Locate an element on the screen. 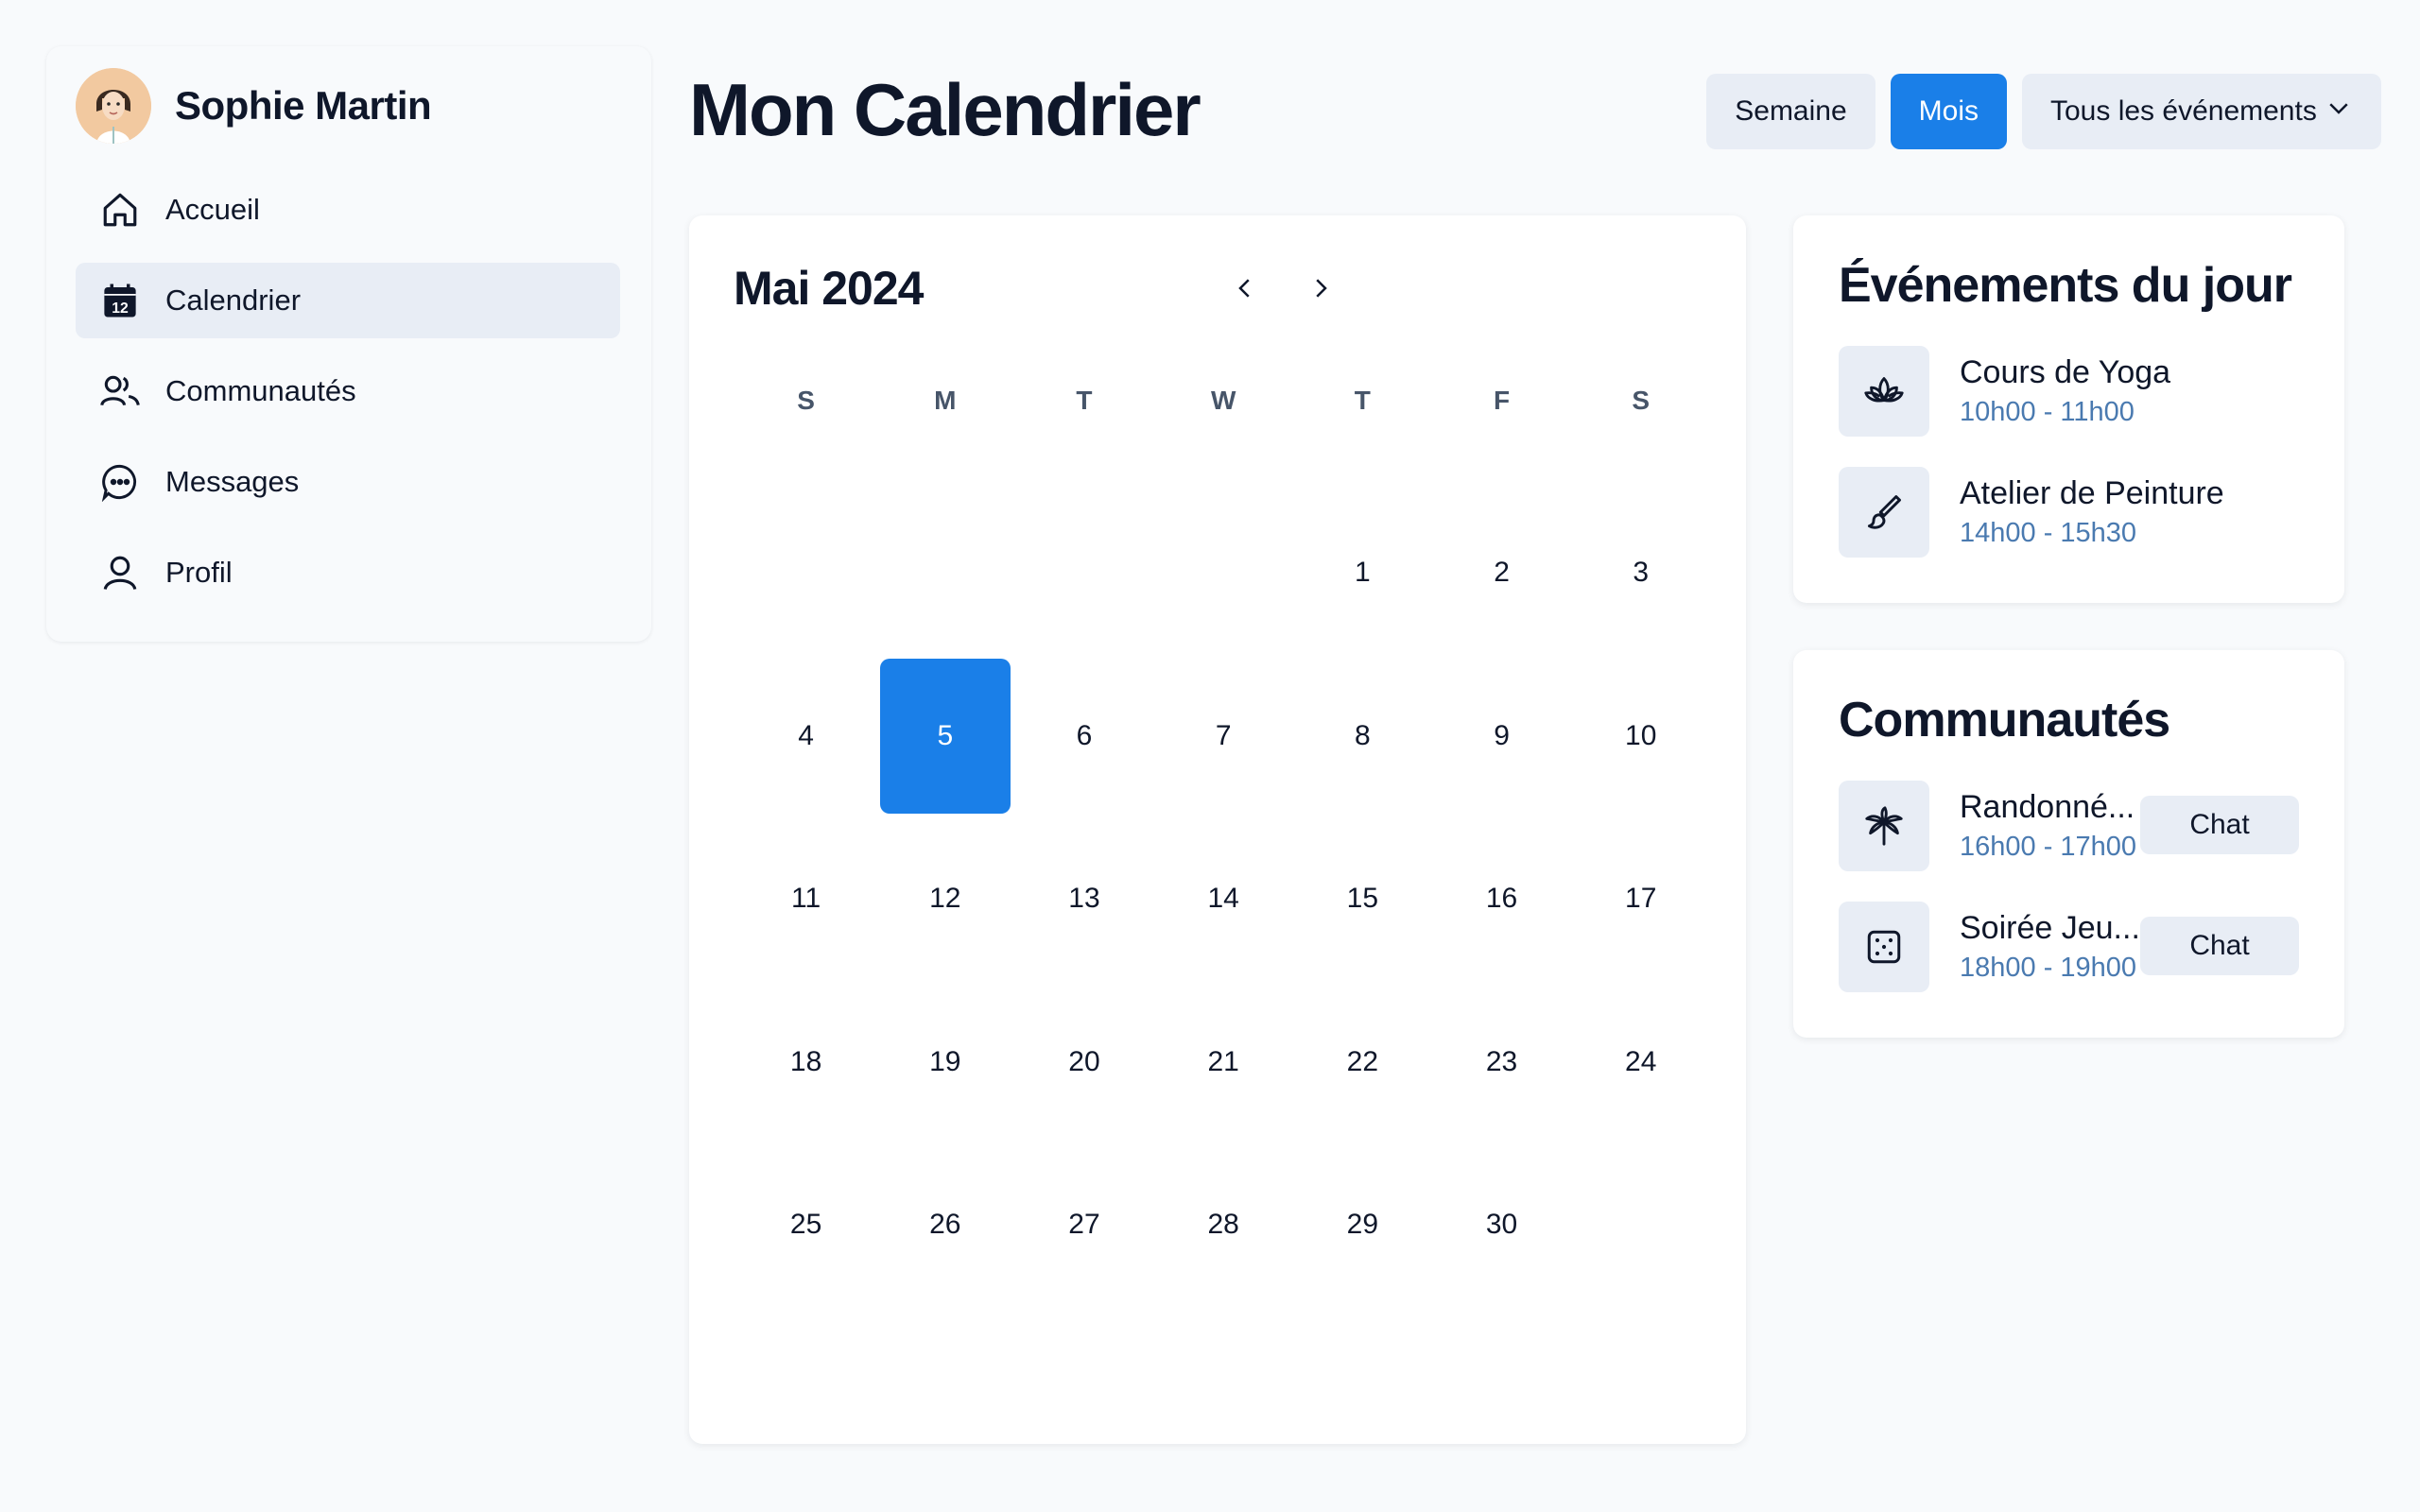 Image resolution: width=2420 pixels, height=1512 pixels. calendar-day-number: 14 is located at coordinates (1223, 899).